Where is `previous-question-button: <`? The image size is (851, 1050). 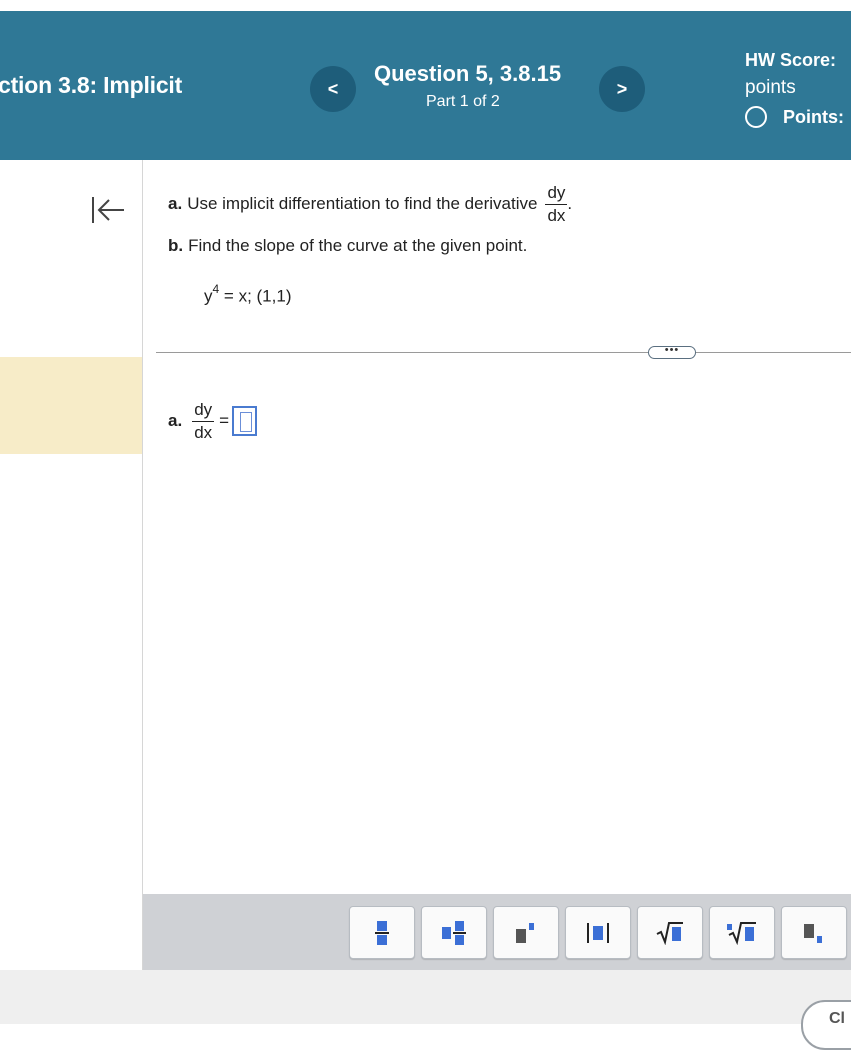
previous-question-button: < is located at coordinates (333, 89).